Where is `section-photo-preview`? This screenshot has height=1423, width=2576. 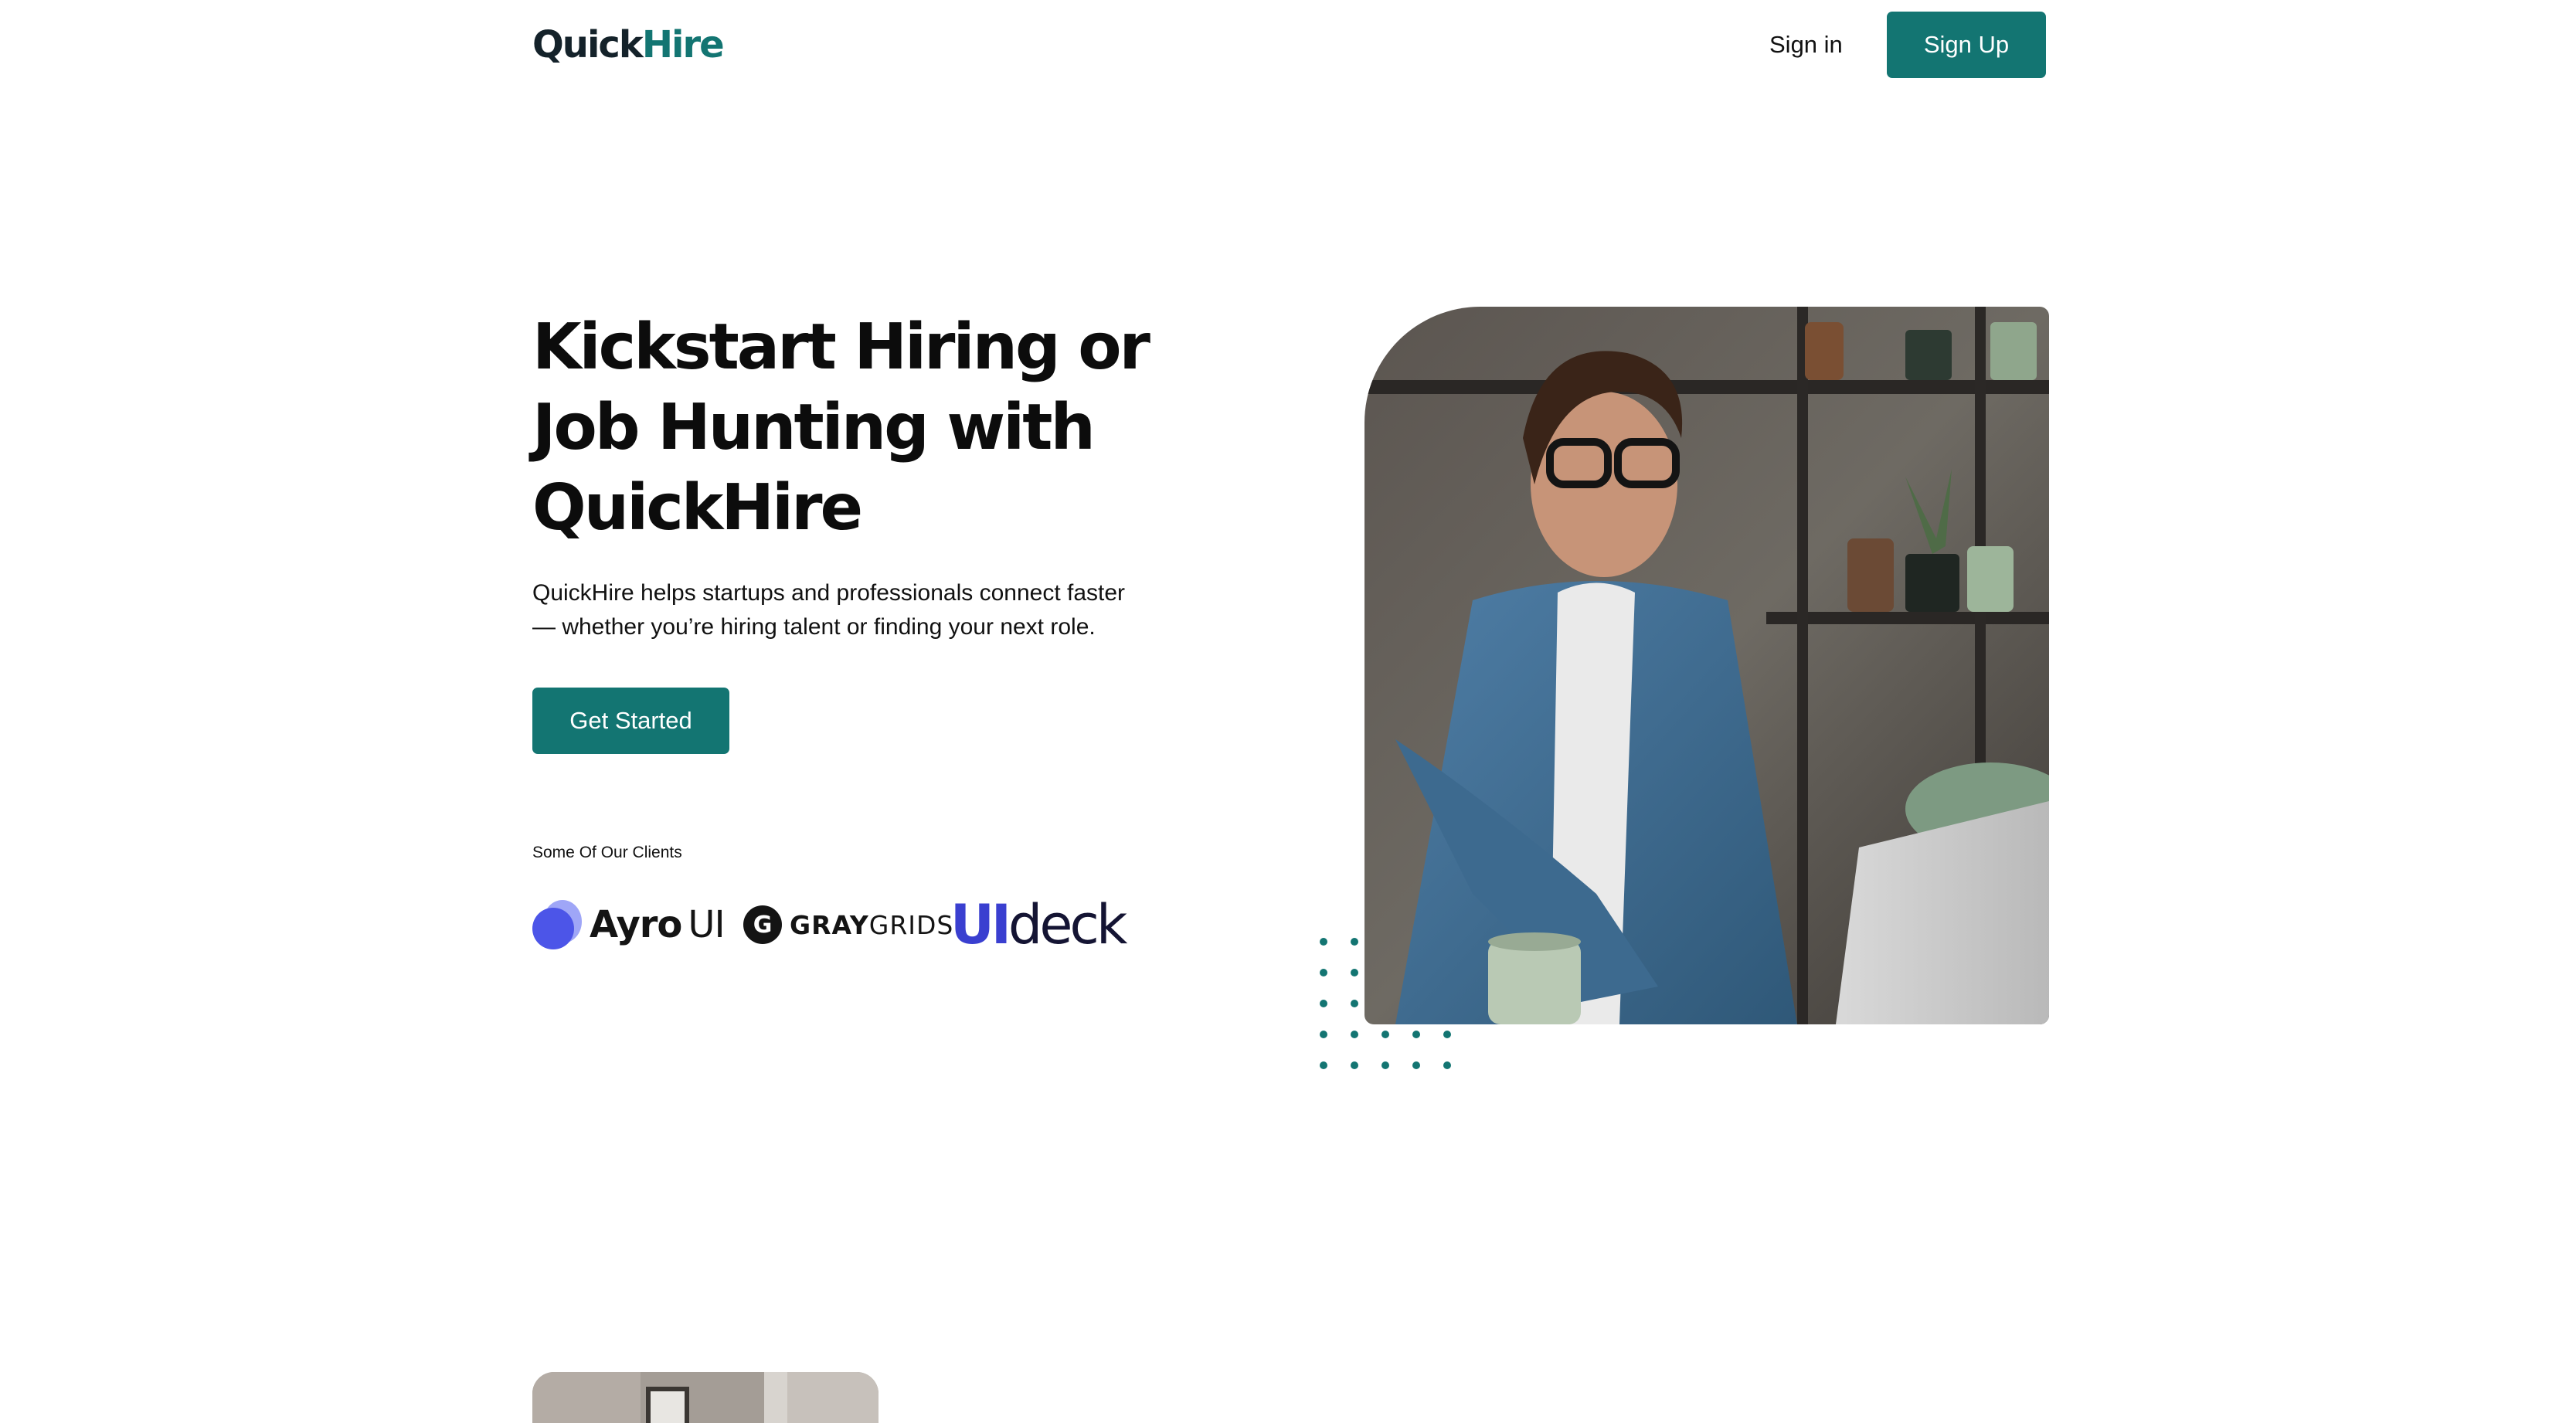
section-photo-preview is located at coordinates (705, 1397).